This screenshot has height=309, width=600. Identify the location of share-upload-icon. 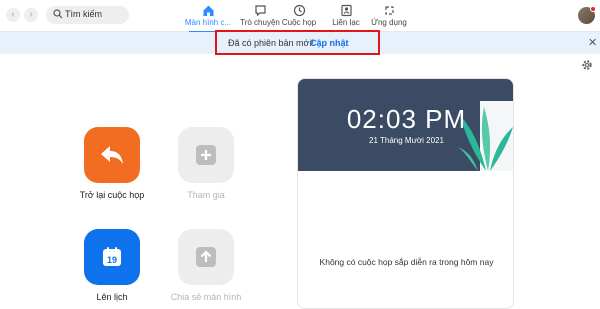
(206, 257).